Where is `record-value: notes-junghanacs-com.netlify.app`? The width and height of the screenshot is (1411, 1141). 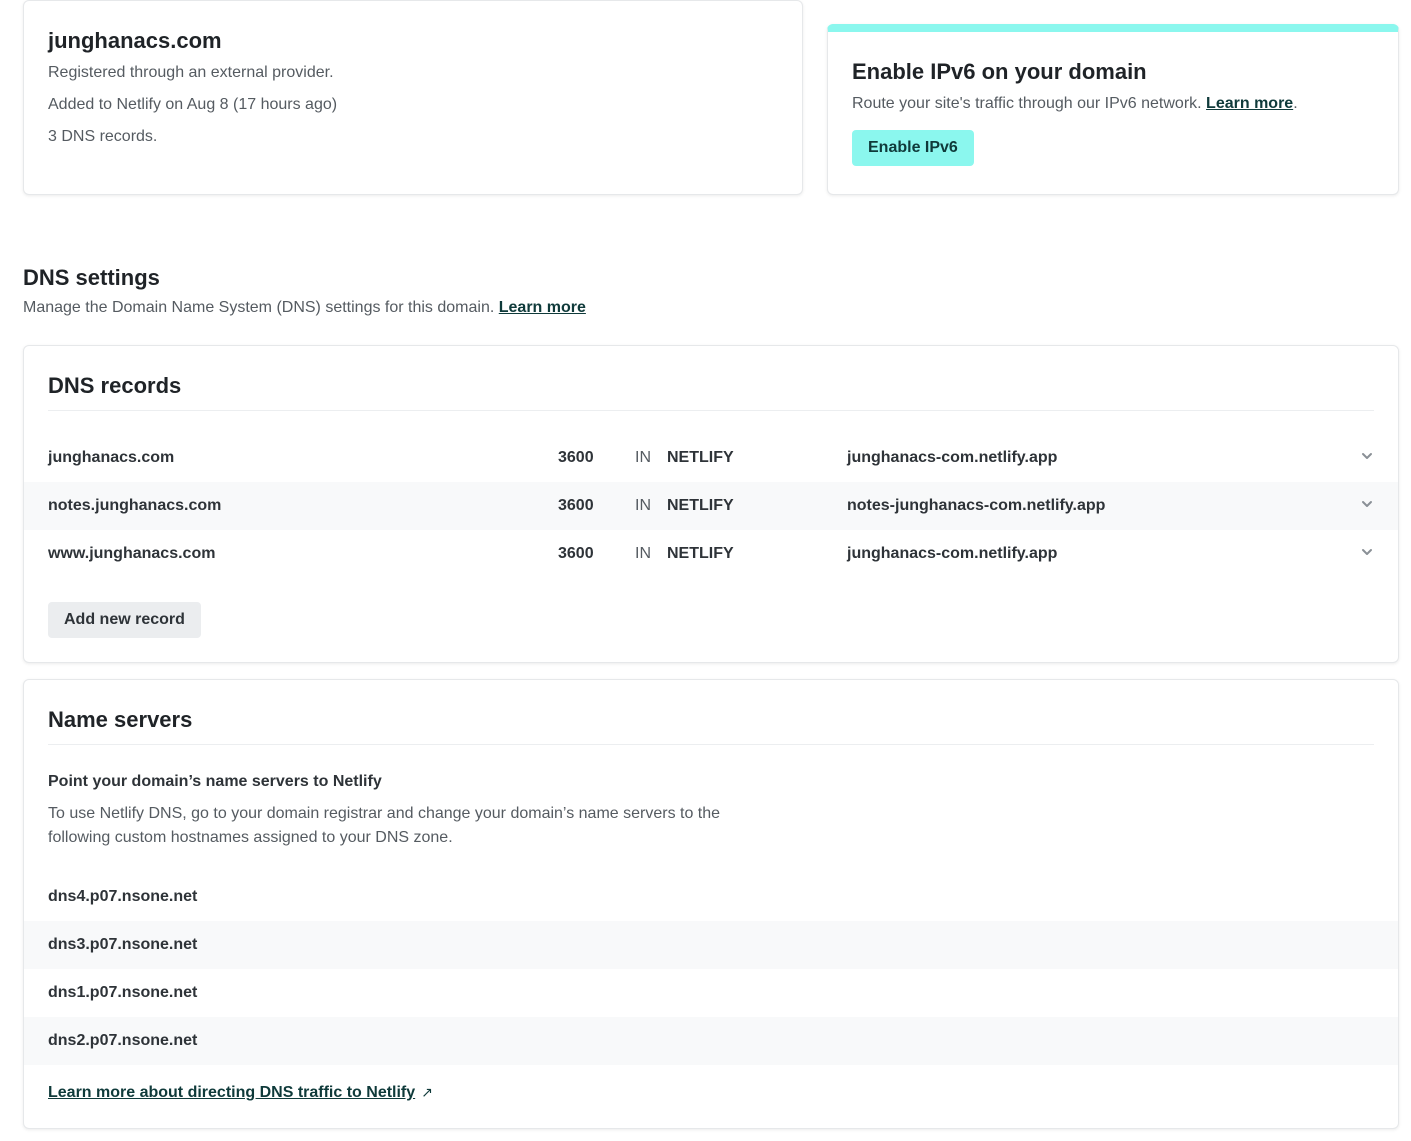 record-value: notes-junghanacs-com.netlify.app is located at coordinates (976, 505).